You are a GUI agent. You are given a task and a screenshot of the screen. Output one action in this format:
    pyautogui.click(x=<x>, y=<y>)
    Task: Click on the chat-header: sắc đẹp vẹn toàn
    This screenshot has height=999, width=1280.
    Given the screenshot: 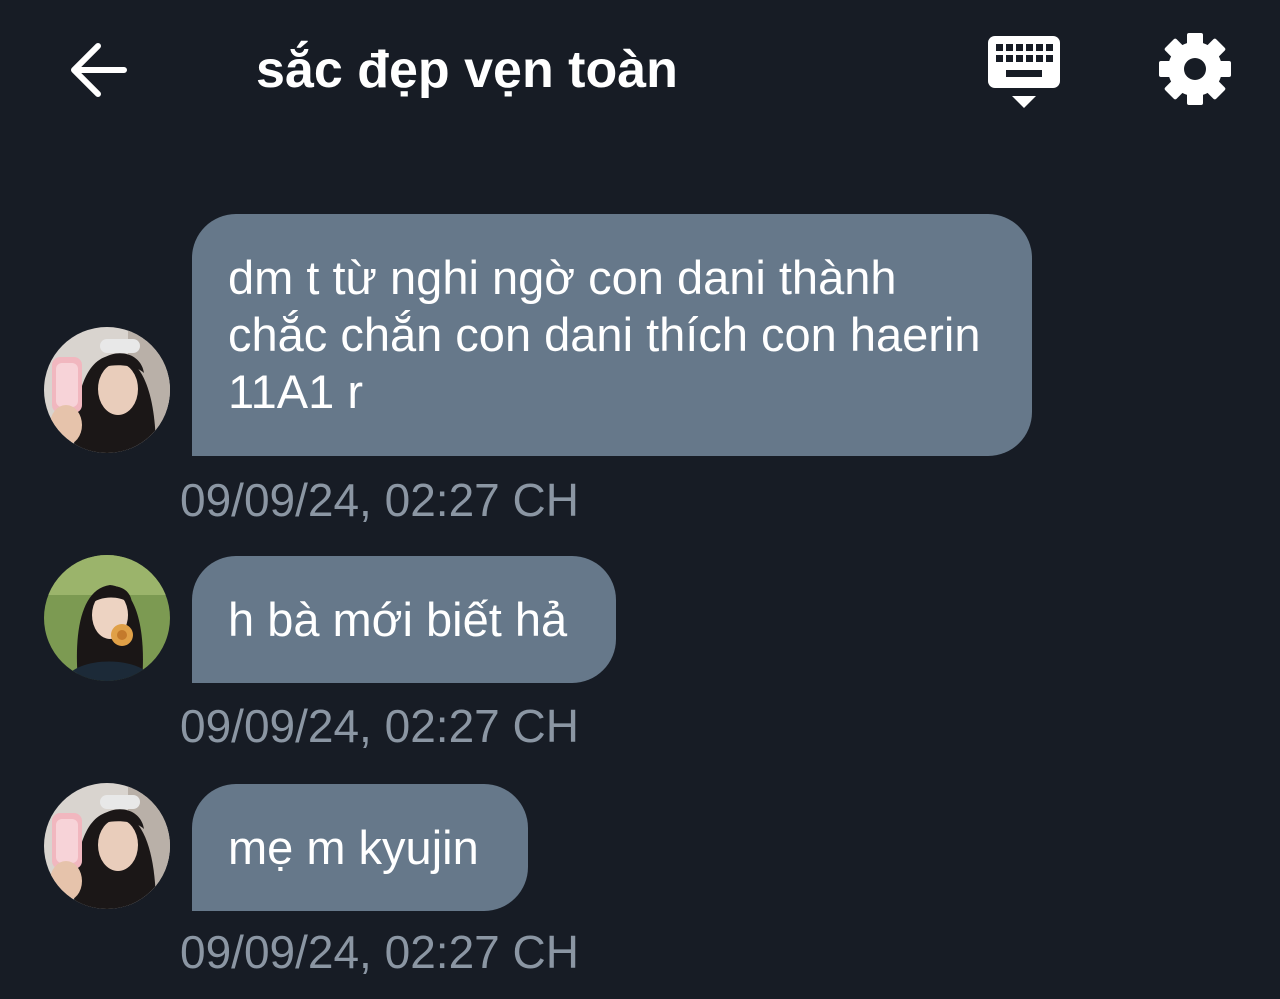 What is the action you would take?
    pyautogui.click(x=640, y=70)
    